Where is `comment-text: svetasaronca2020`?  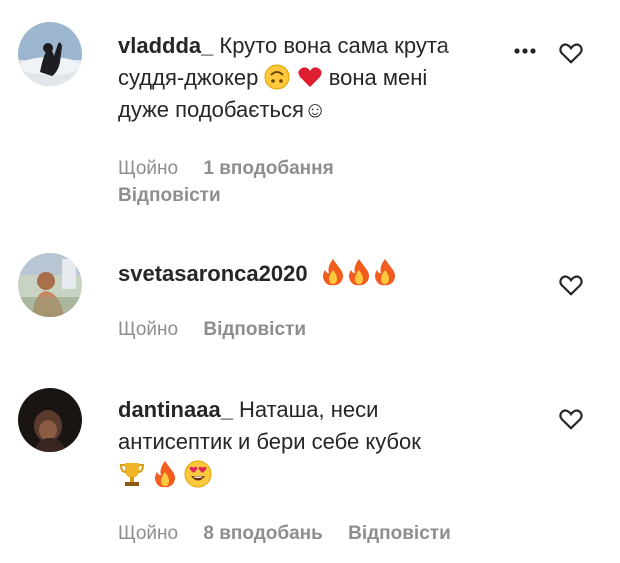 comment-text: svetasaronca2020 is located at coordinates (318, 274).